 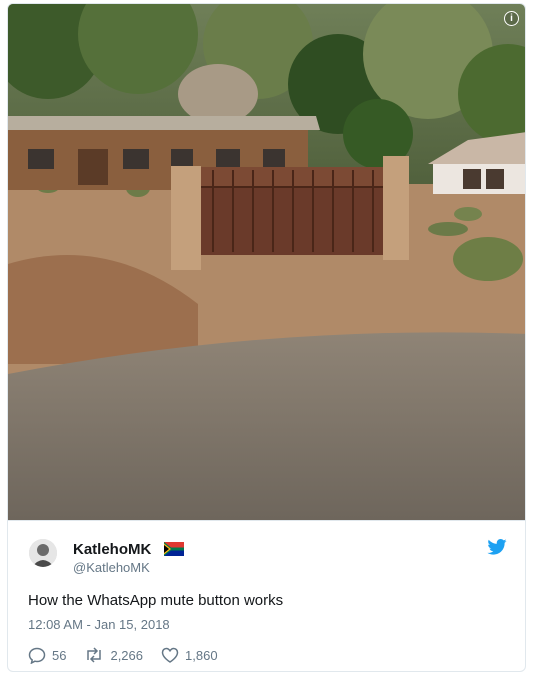 I want to click on like-button: 1,860, so click(x=189, y=655).